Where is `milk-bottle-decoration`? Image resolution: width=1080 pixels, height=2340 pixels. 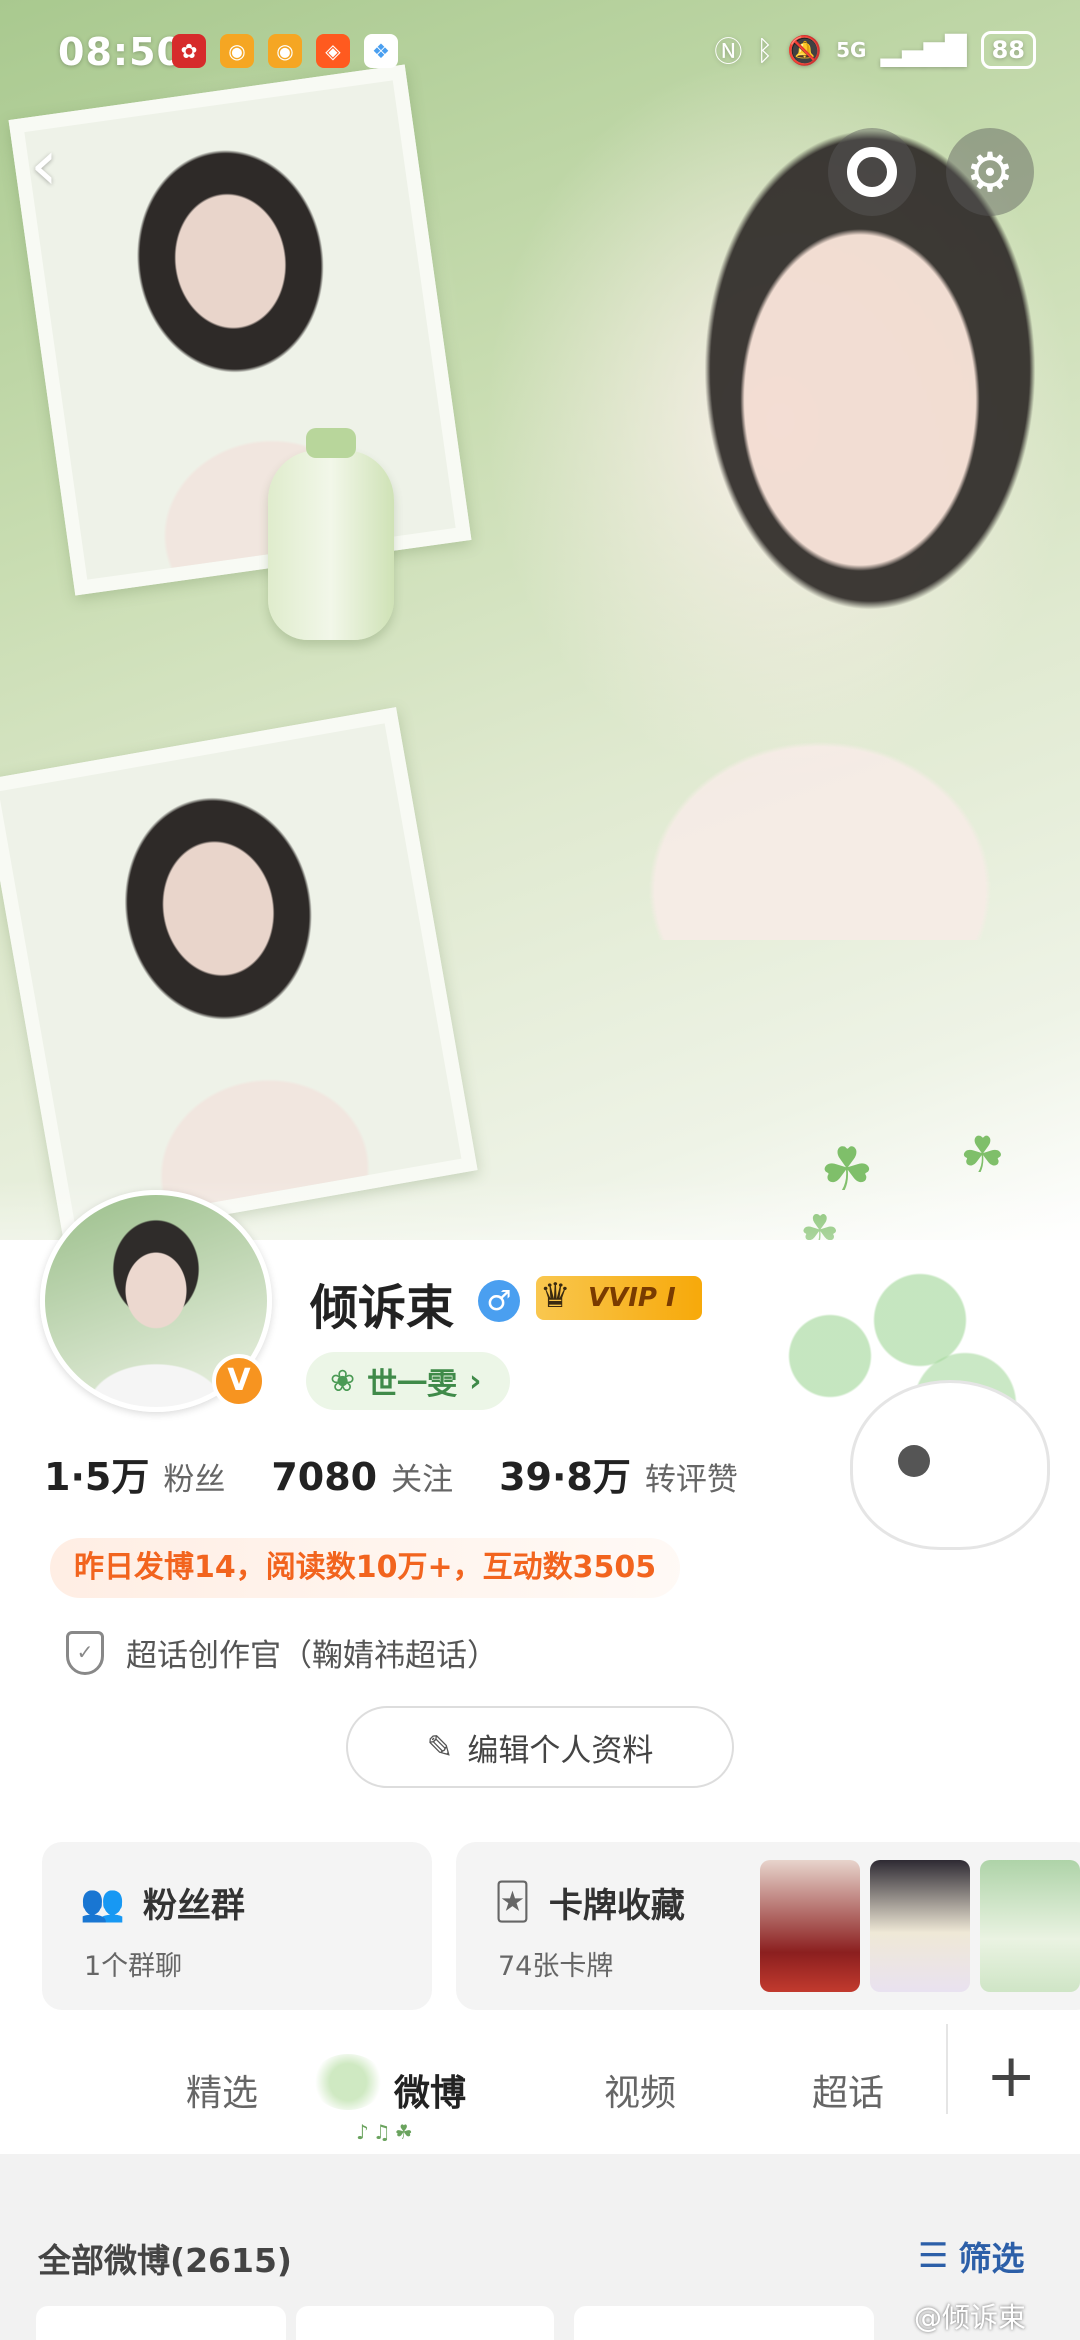 milk-bottle-decoration is located at coordinates (331, 534).